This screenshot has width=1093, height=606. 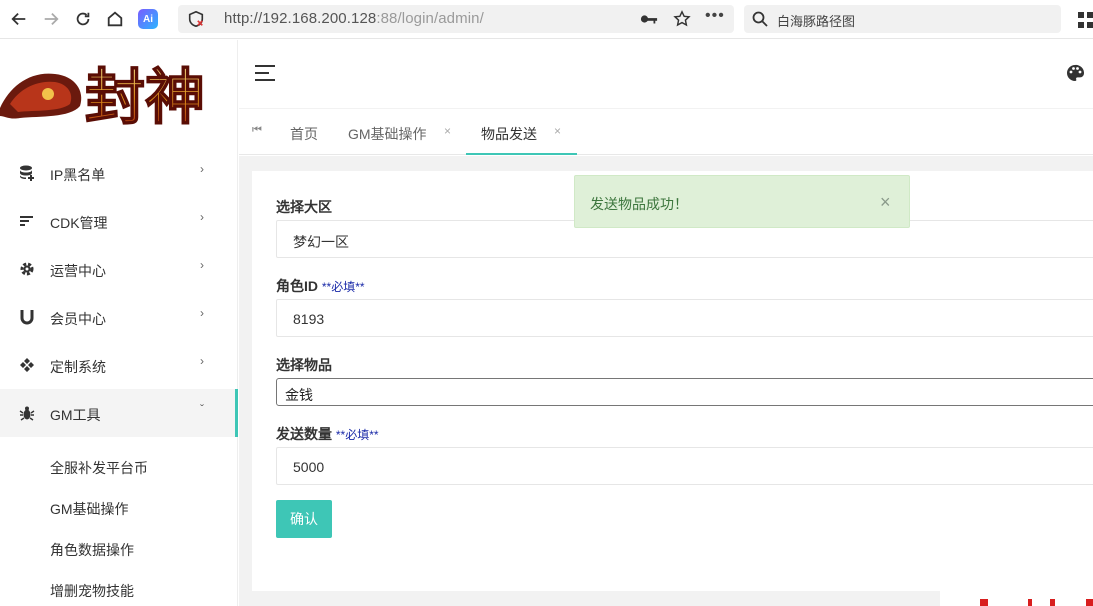 I want to click on role-id-required-note: **必填**, so click(x=343, y=287).